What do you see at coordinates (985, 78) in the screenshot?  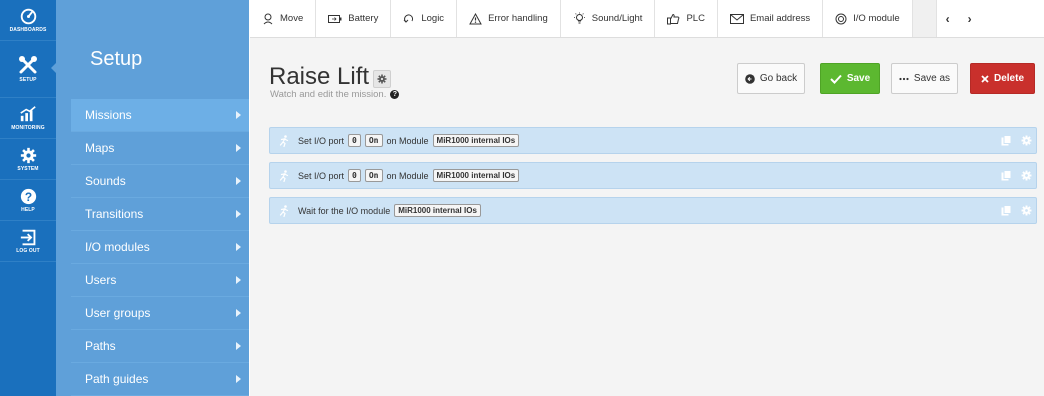 I see `close-icon` at bounding box center [985, 78].